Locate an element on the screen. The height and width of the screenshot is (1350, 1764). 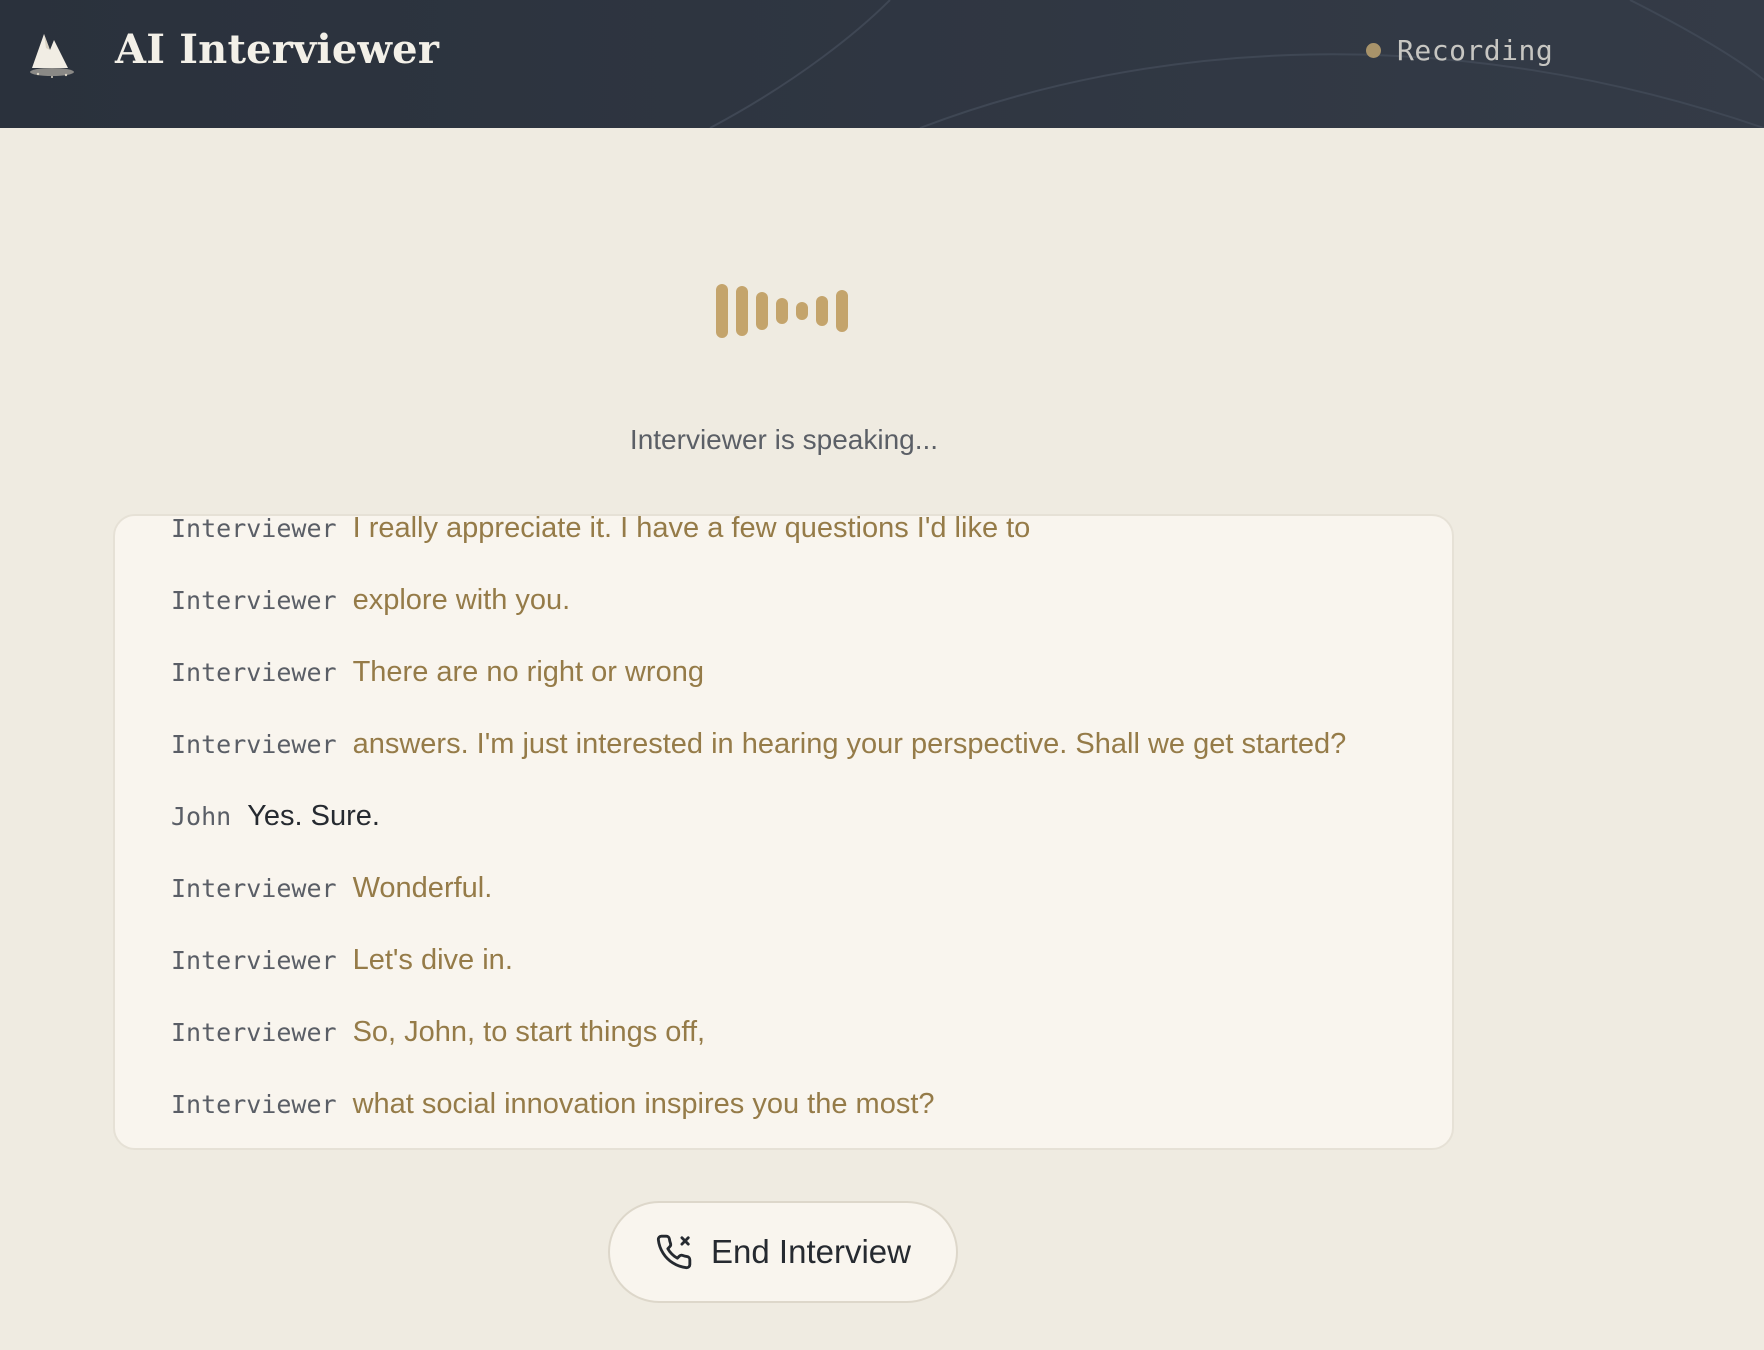
transcript-line: Interviewer explore with you. is located at coordinates (758, 600).